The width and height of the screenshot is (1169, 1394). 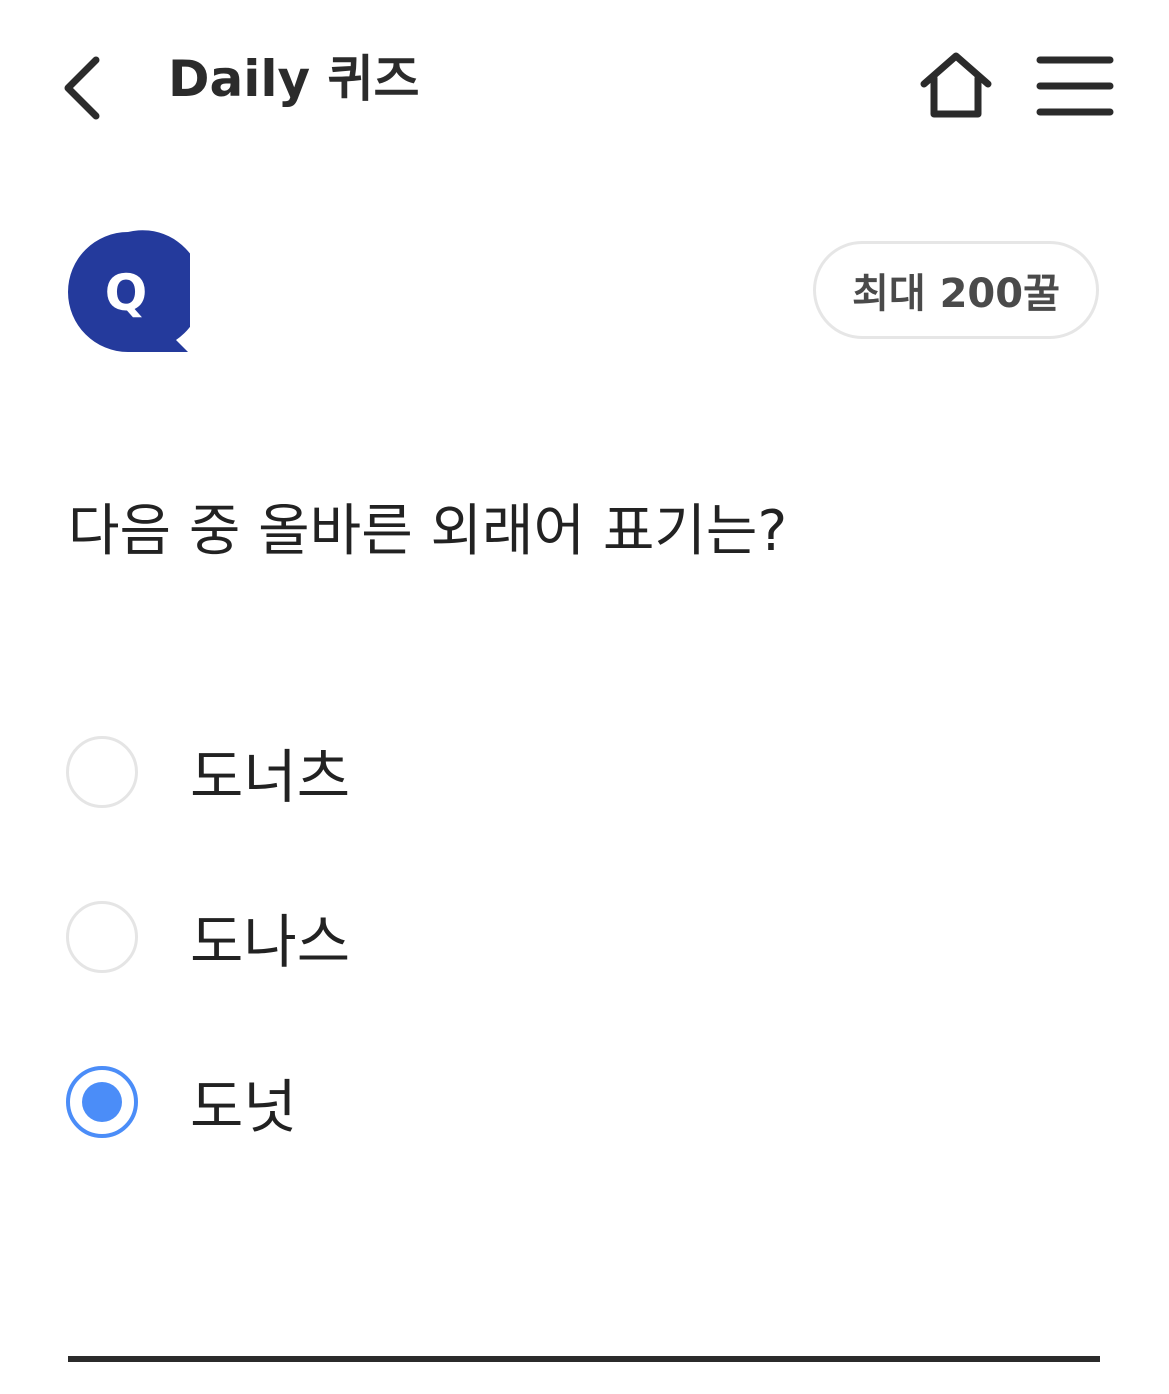 What do you see at coordinates (586, 937) in the screenshot?
I see `answer-option-2: 도나스` at bounding box center [586, 937].